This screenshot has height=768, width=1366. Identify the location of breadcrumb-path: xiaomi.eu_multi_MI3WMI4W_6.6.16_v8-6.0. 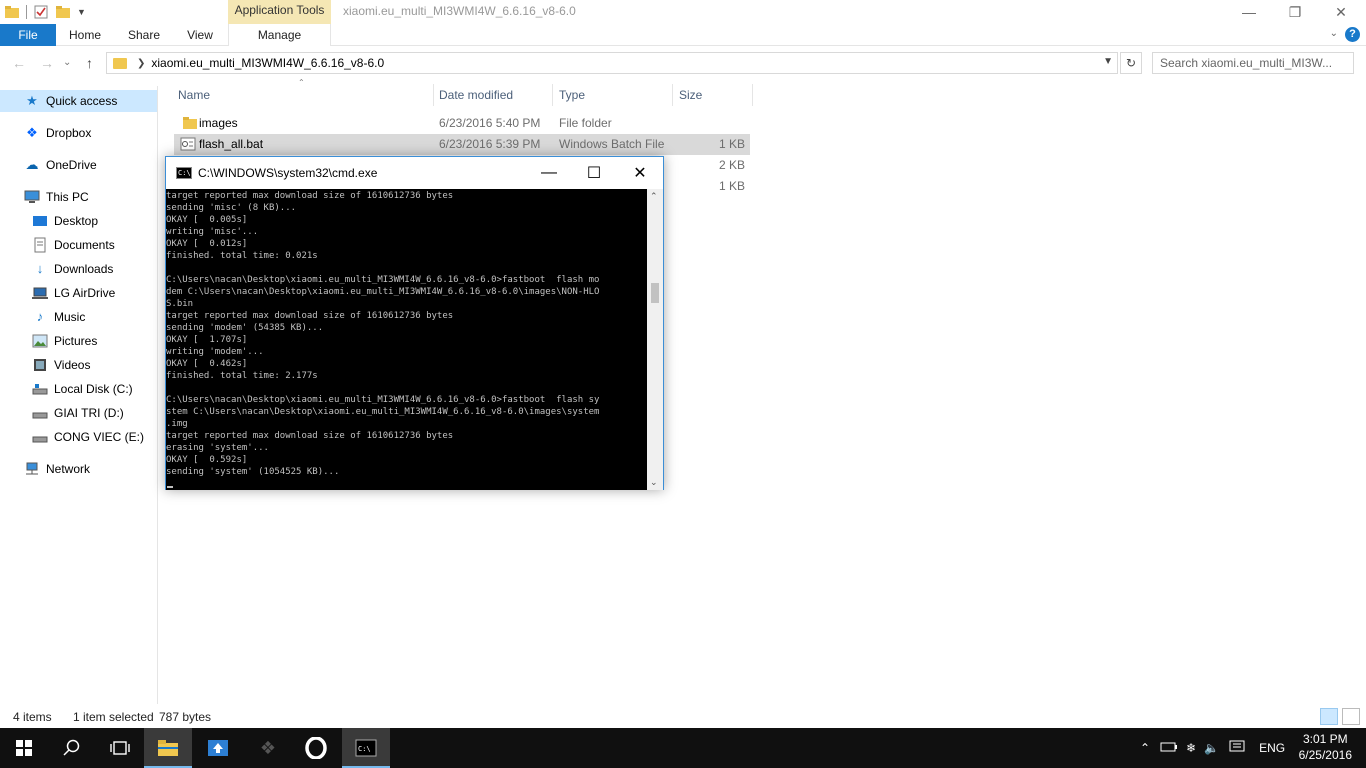
(267, 63).